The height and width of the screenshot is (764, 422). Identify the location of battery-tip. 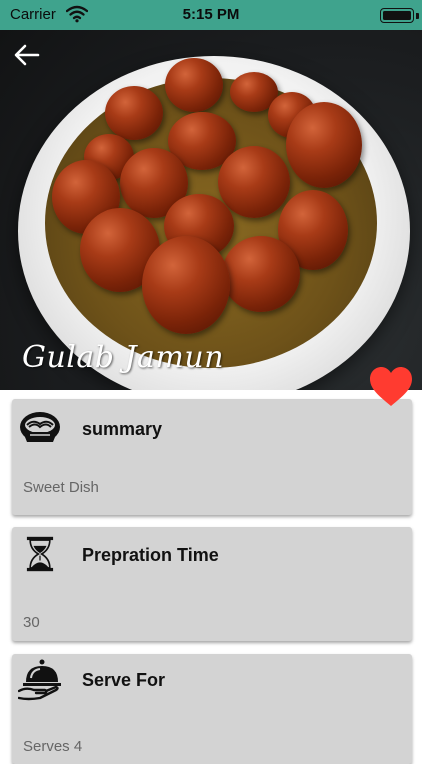
(417, 16).